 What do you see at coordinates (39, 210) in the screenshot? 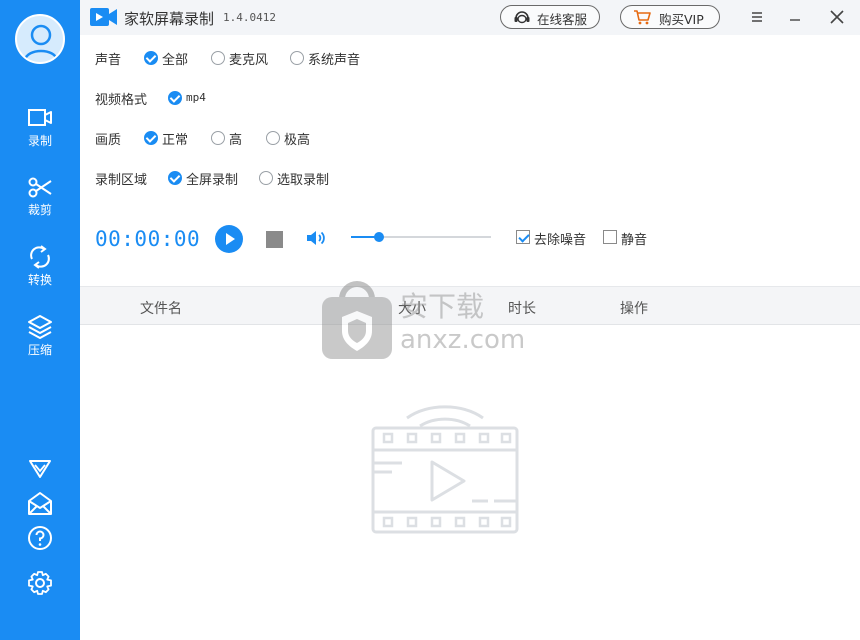
I see `sidebar-item-label: 裁剪` at bounding box center [39, 210].